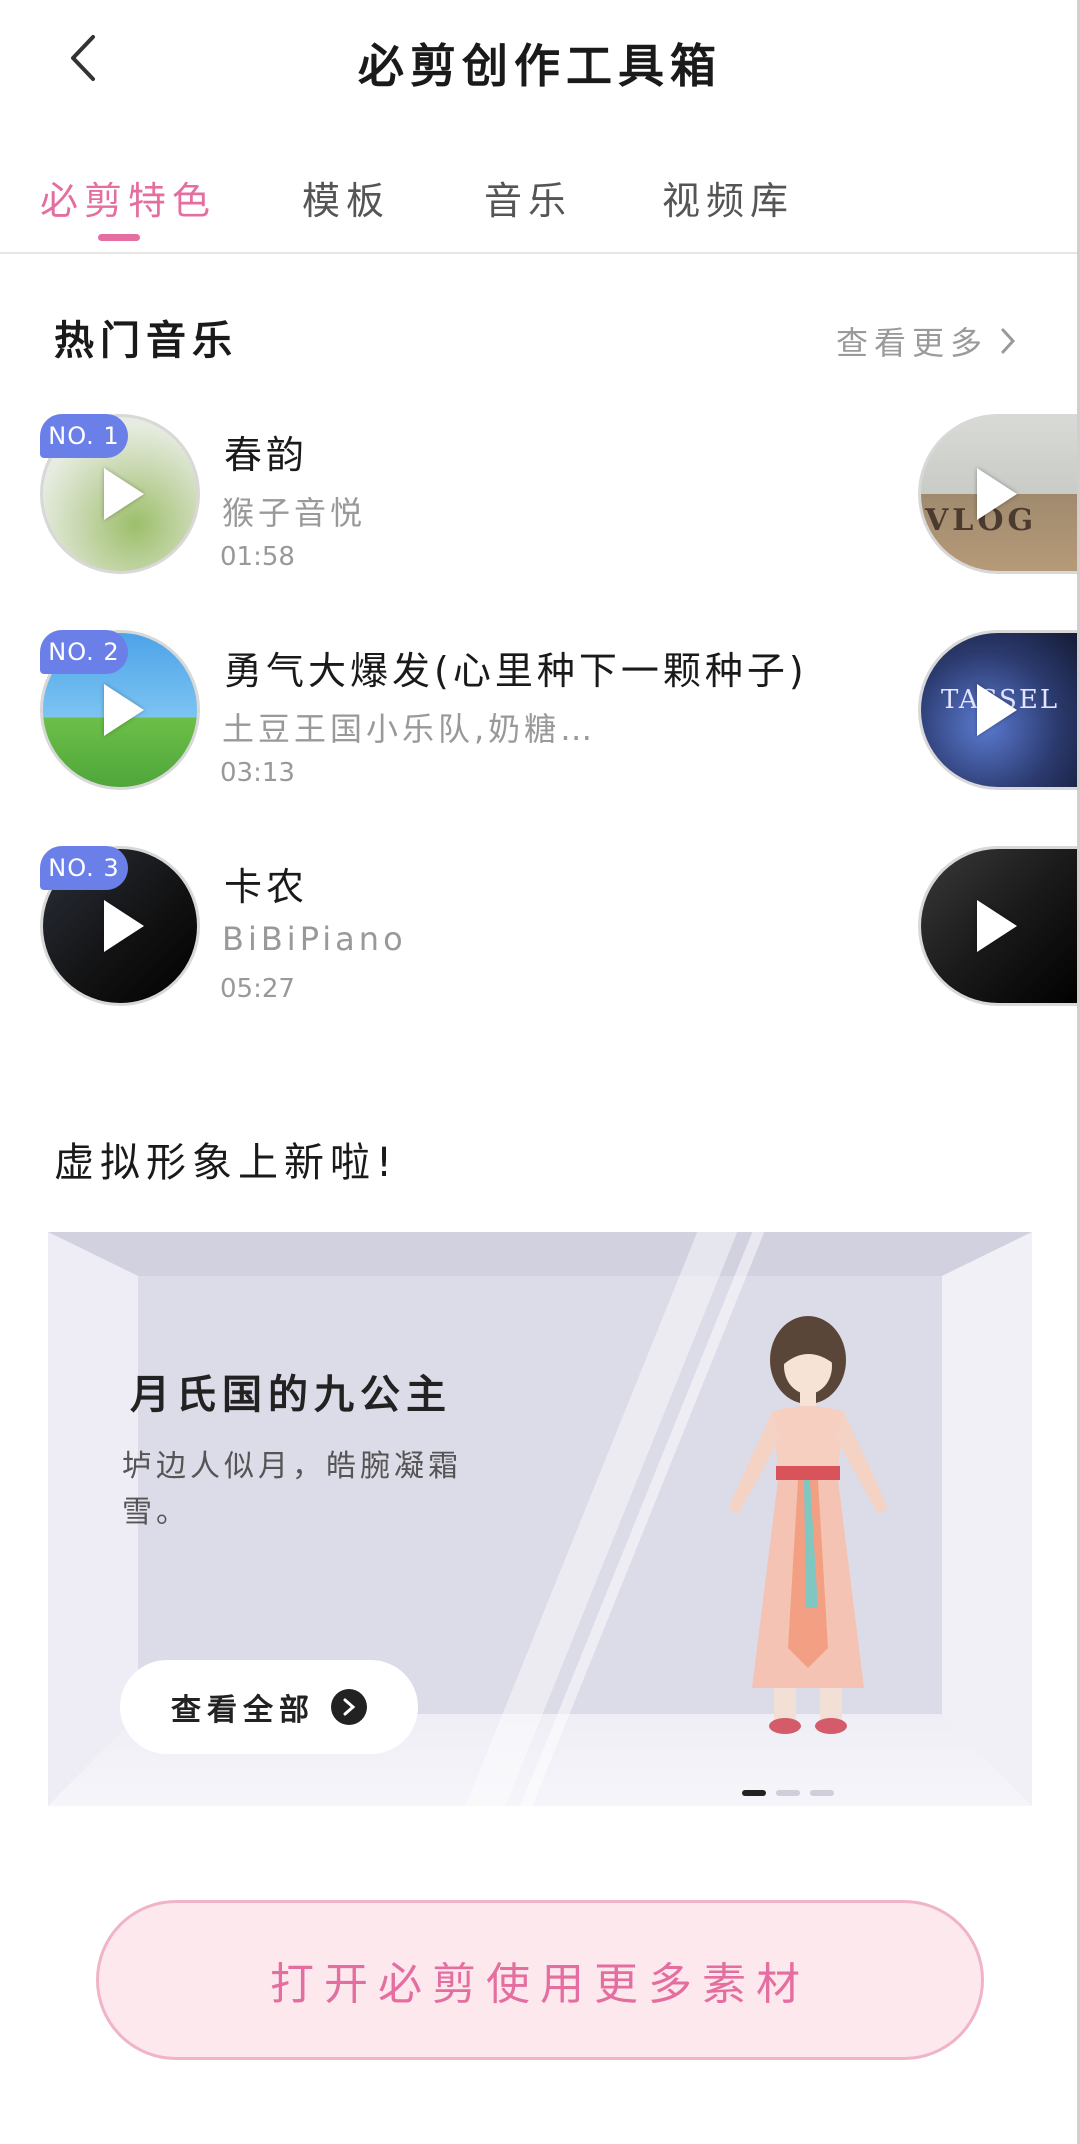 This screenshot has width=1080, height=2144. I want to click on rank-badge: NO. 2, so click(84, 652).